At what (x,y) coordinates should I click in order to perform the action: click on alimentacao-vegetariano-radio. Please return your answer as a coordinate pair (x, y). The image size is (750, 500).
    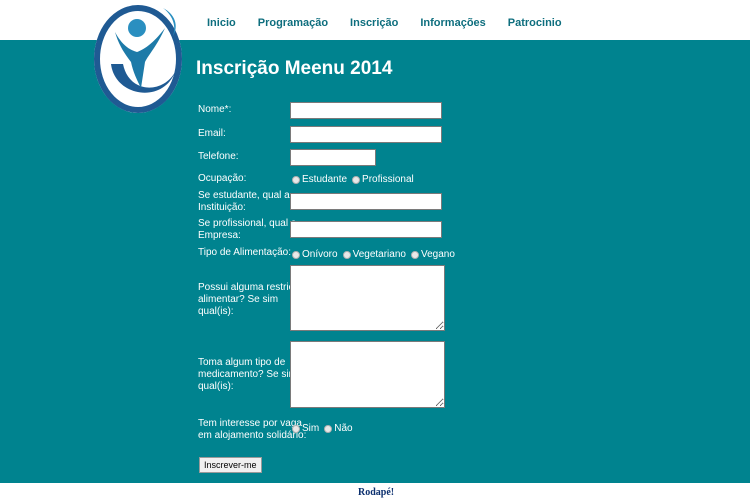
    Looking at the image, I should click on (346, 254).